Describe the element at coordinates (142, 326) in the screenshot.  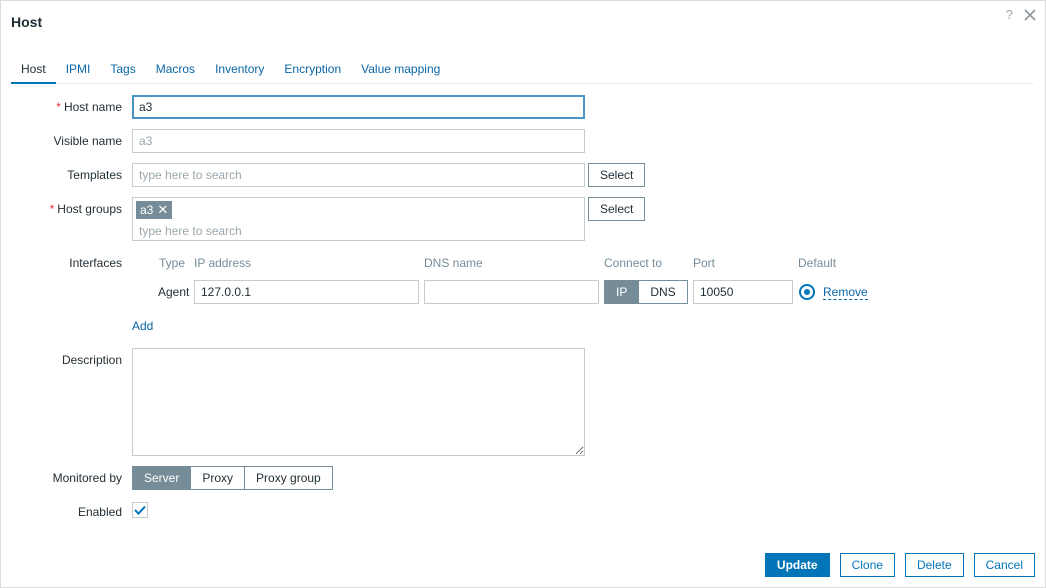
I see `add-interface-link: Add` at that location.